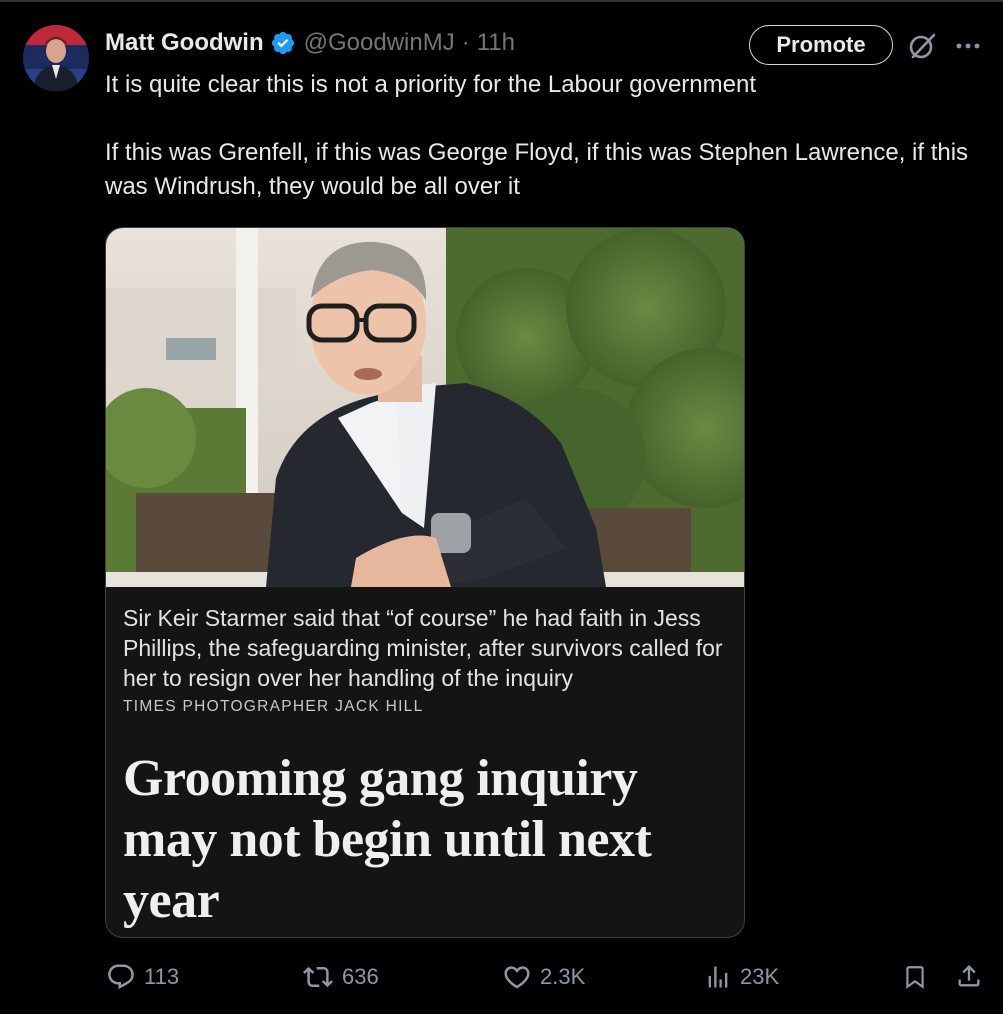  I want to click on bookmark-button, so click(915, 977).